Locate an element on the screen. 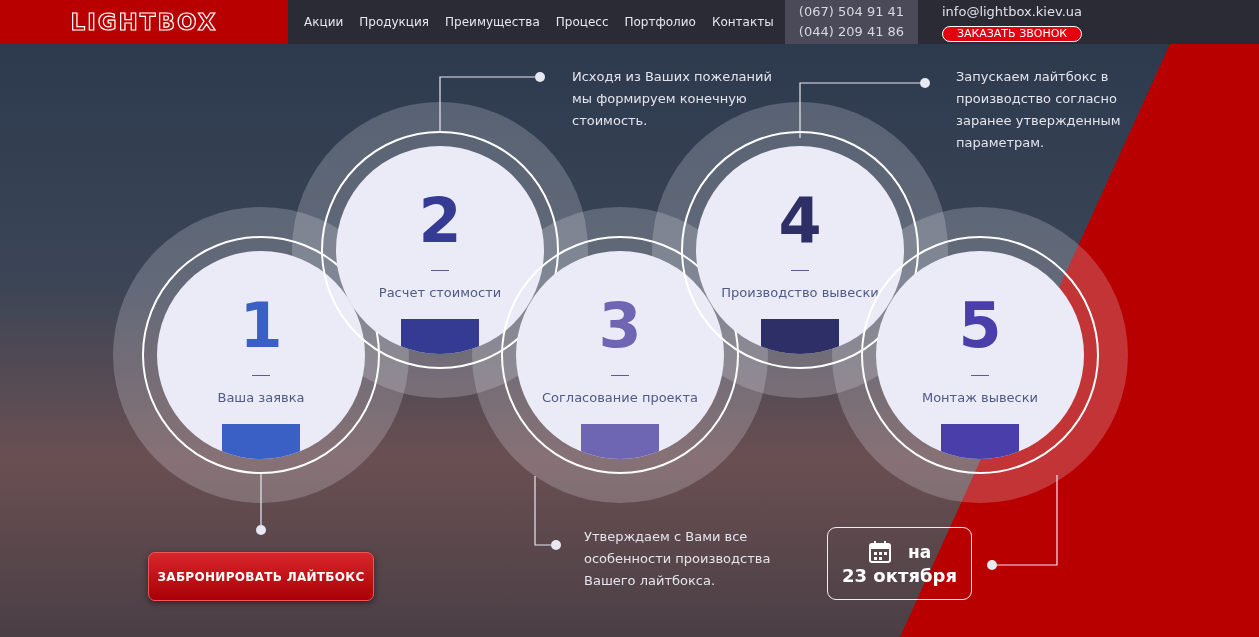 The width and height of the screenshot is (1259, 637). step-number: 3 is located at coordinates (620, 326).